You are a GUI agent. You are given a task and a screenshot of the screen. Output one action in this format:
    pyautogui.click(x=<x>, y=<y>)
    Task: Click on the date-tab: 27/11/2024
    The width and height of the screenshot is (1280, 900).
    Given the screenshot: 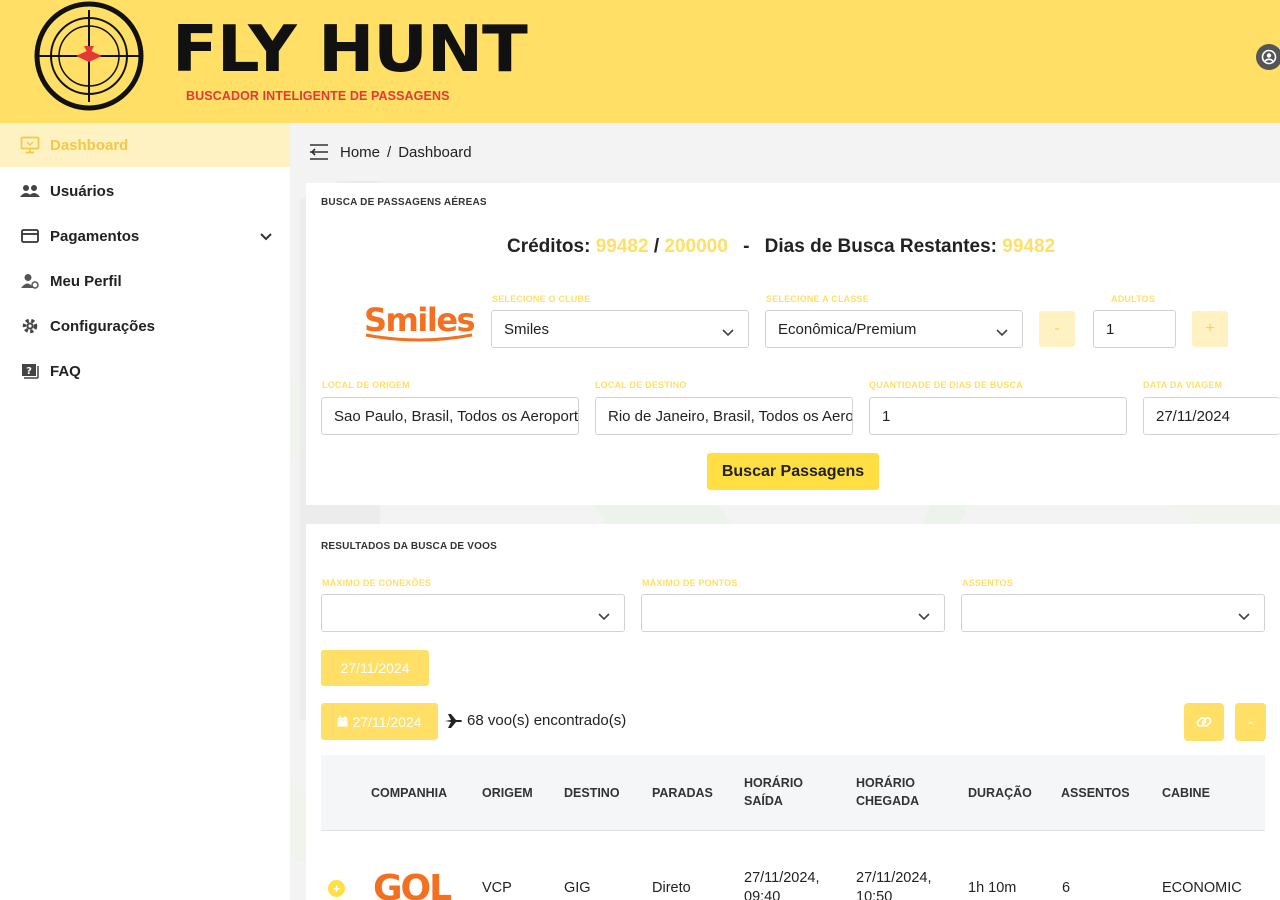 What is the action you would take?
    pyautogui.click(x=375, y=668)
    